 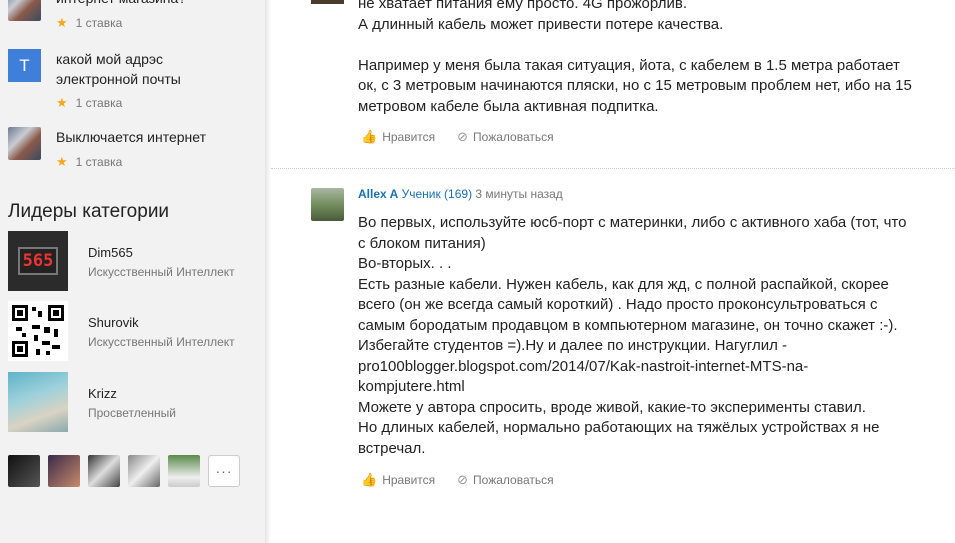 What do you see at coordinates (133, 402) in the screenshot?
I see `leader-item: Krizz Просветленный` at bounding box center [133, 402].